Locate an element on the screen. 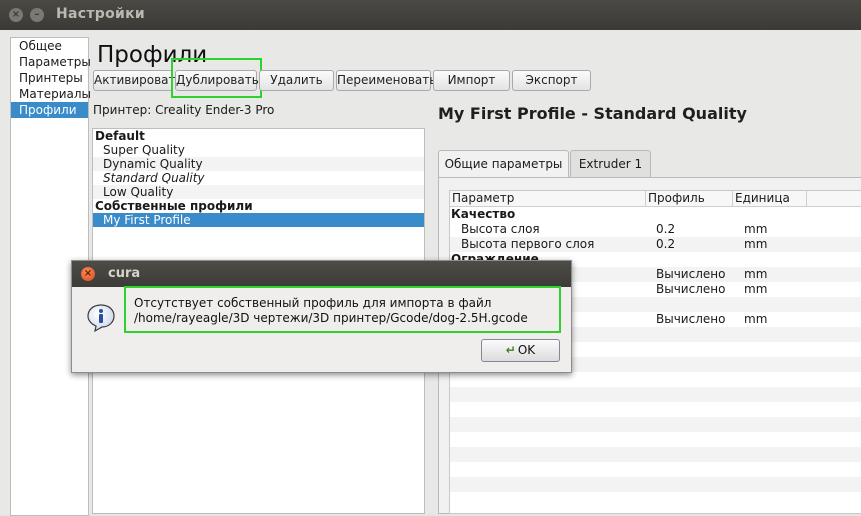 This screenshot has width=861, height=516. ok-button-label: OK is located at coordinates (526, 350).